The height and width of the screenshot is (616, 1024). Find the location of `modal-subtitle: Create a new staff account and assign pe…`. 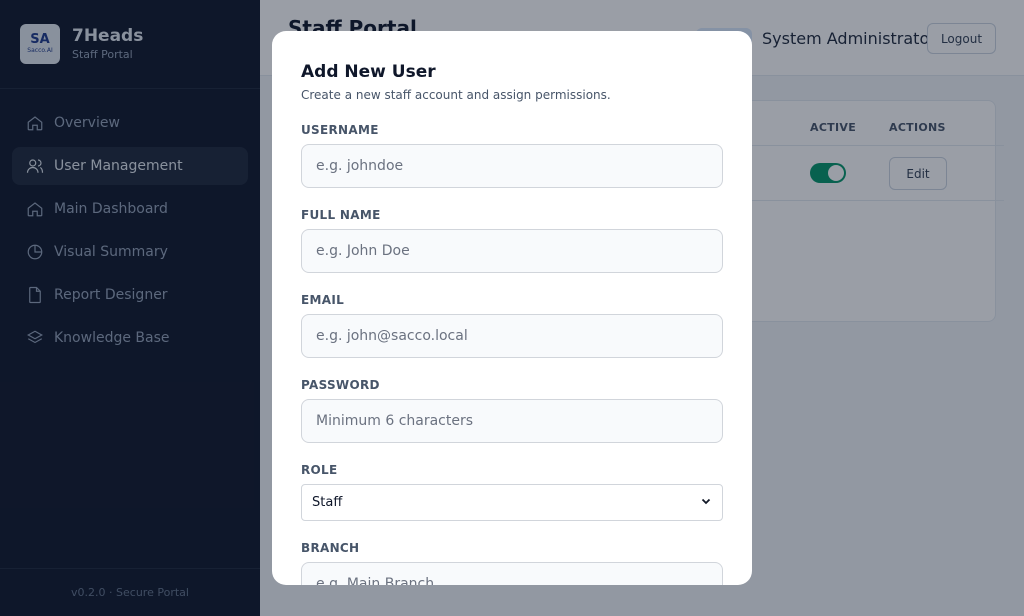

modal-subtitle: Create a new staff account and assign pe… is located at coordinates (456, 95).